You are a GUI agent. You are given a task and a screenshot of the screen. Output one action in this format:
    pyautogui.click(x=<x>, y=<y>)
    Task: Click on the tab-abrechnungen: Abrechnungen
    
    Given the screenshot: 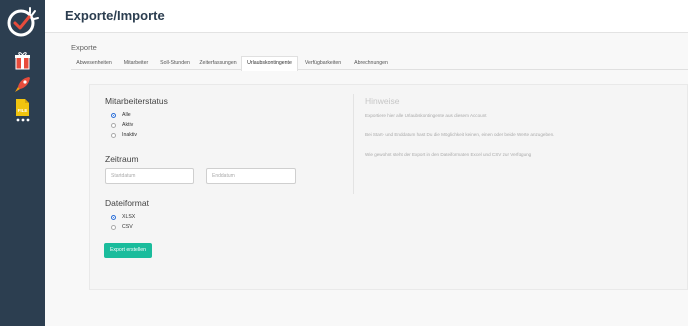 What is the action you would take?
    pyautogui.click(x=371, y=63)
    